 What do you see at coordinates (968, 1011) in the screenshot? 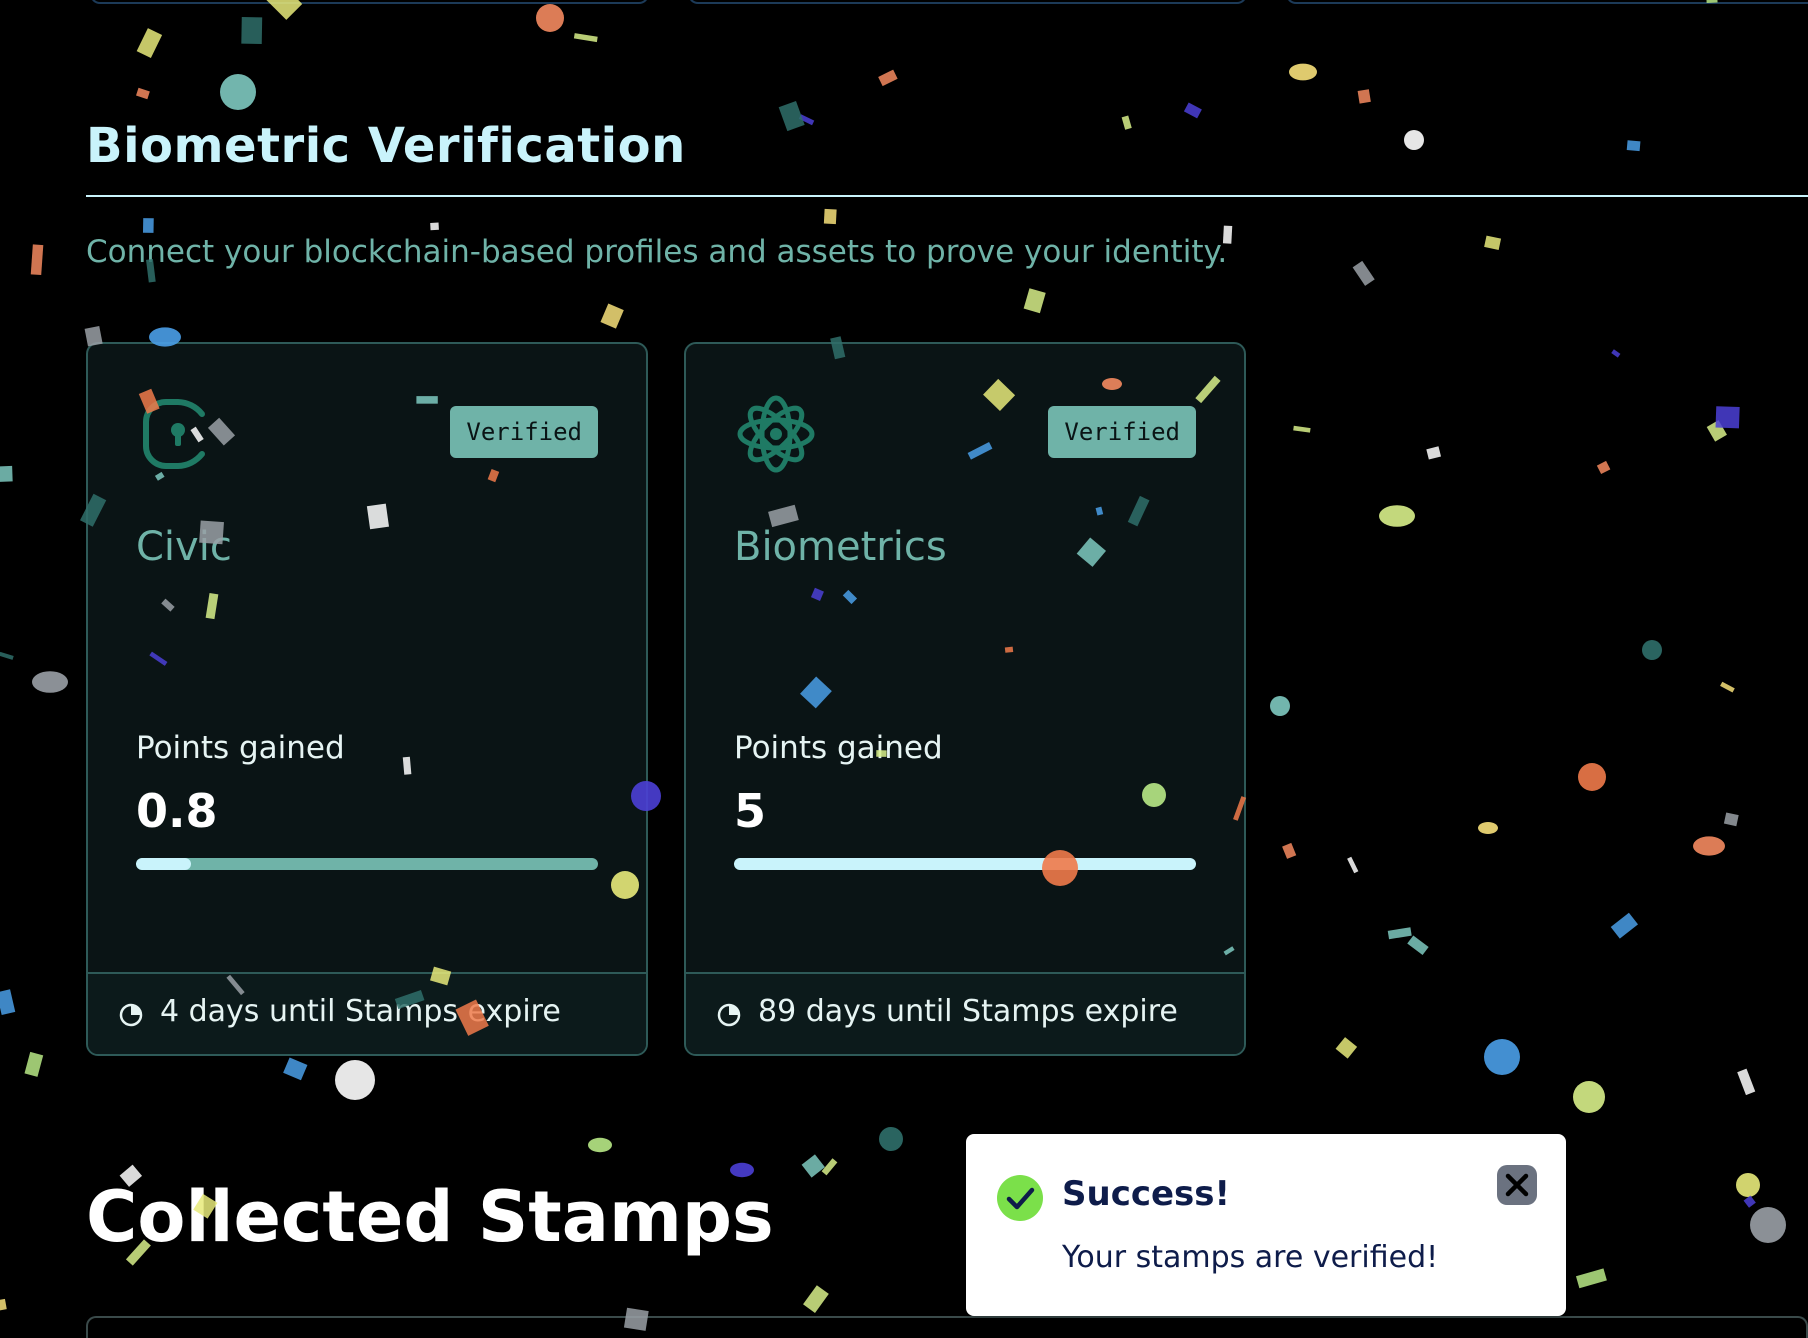
I see `expiry-text: 89 days until Stamps expire` at bounding box center [968, 1011].